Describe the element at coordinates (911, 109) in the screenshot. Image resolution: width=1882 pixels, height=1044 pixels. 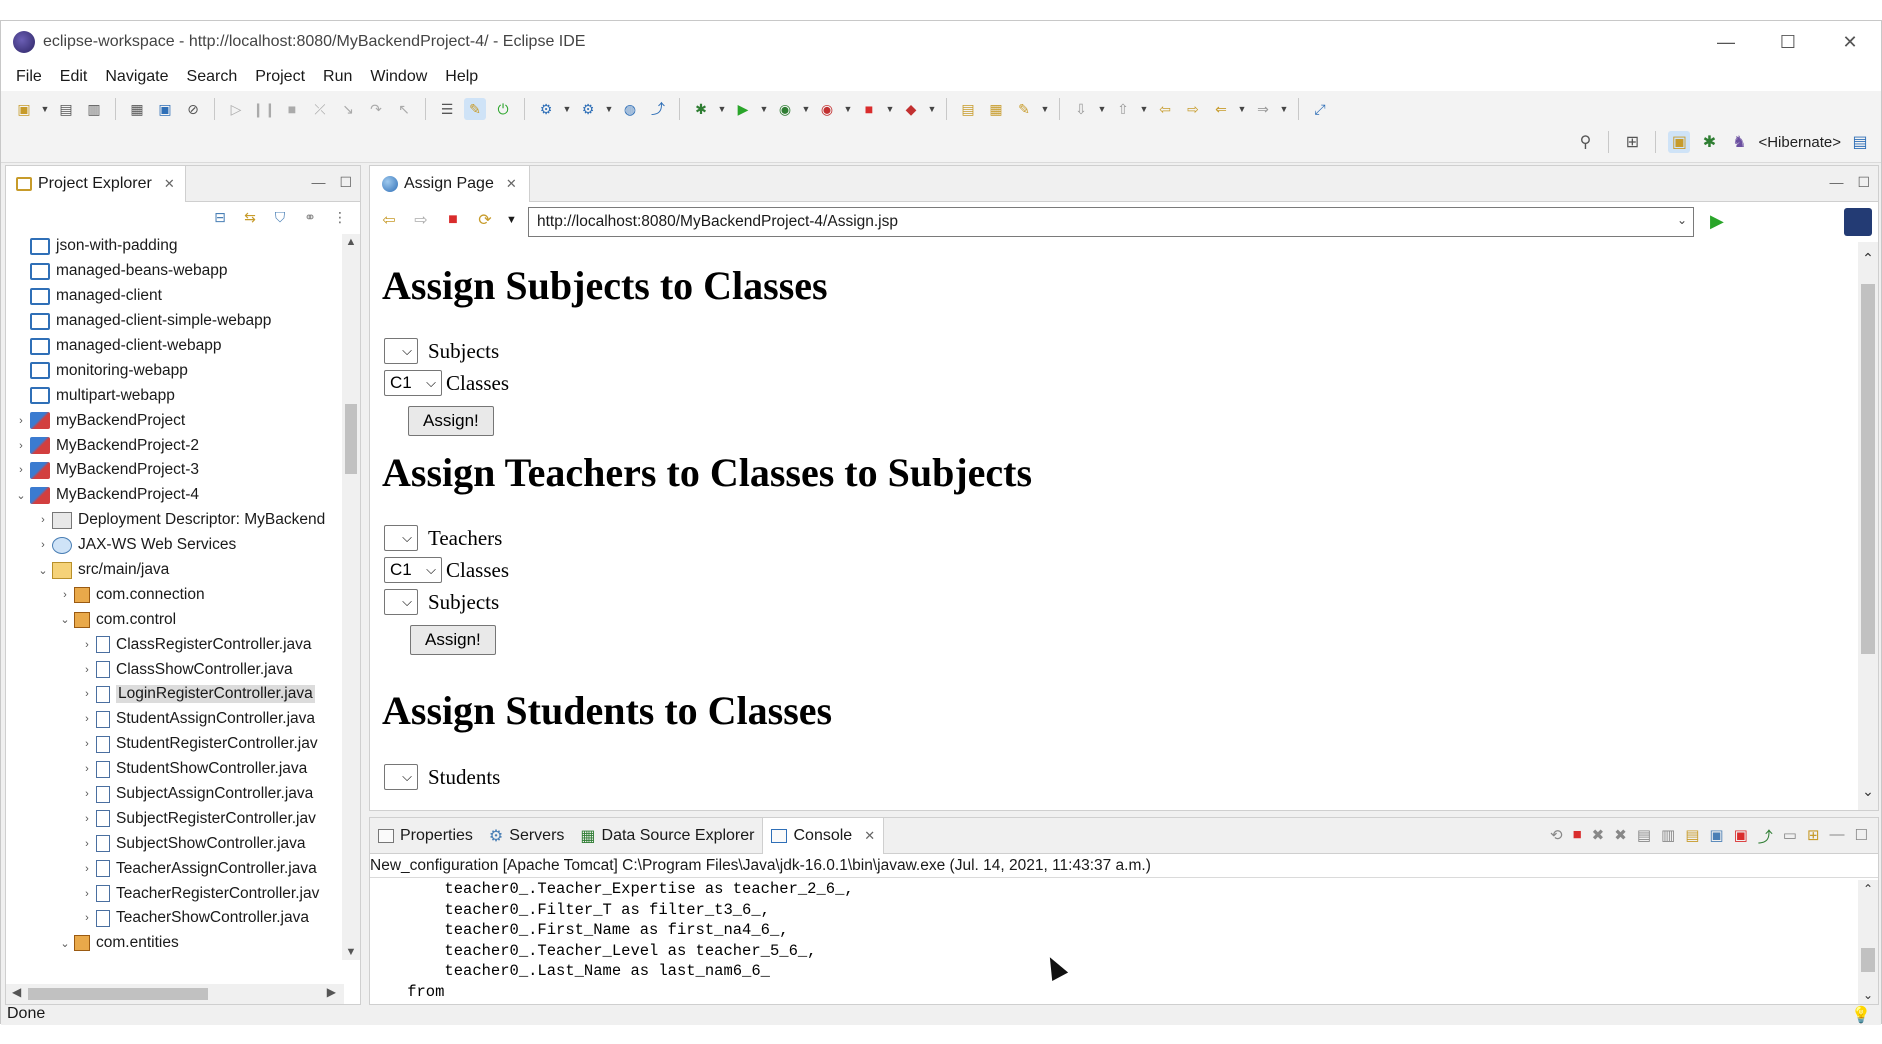
I see `profile-icon: ◆` at that location.